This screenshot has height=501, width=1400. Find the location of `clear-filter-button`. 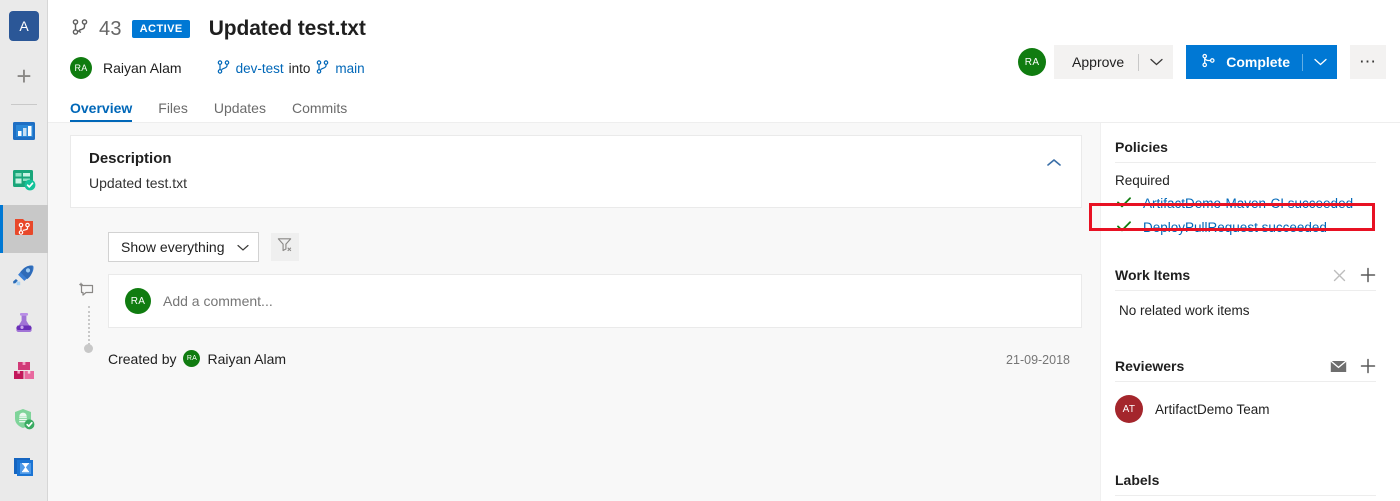

clear-filter-button is located at coordinates (284, 247).